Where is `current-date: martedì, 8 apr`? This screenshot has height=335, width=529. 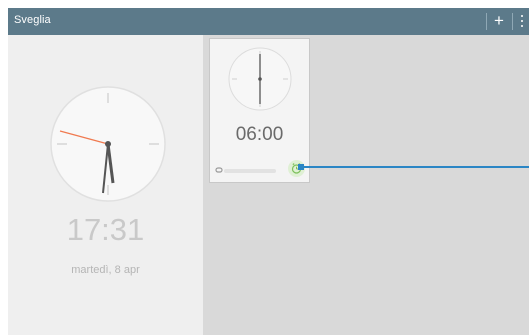
current-date: martedì, 8 apr is located at coordinates (105, 270).